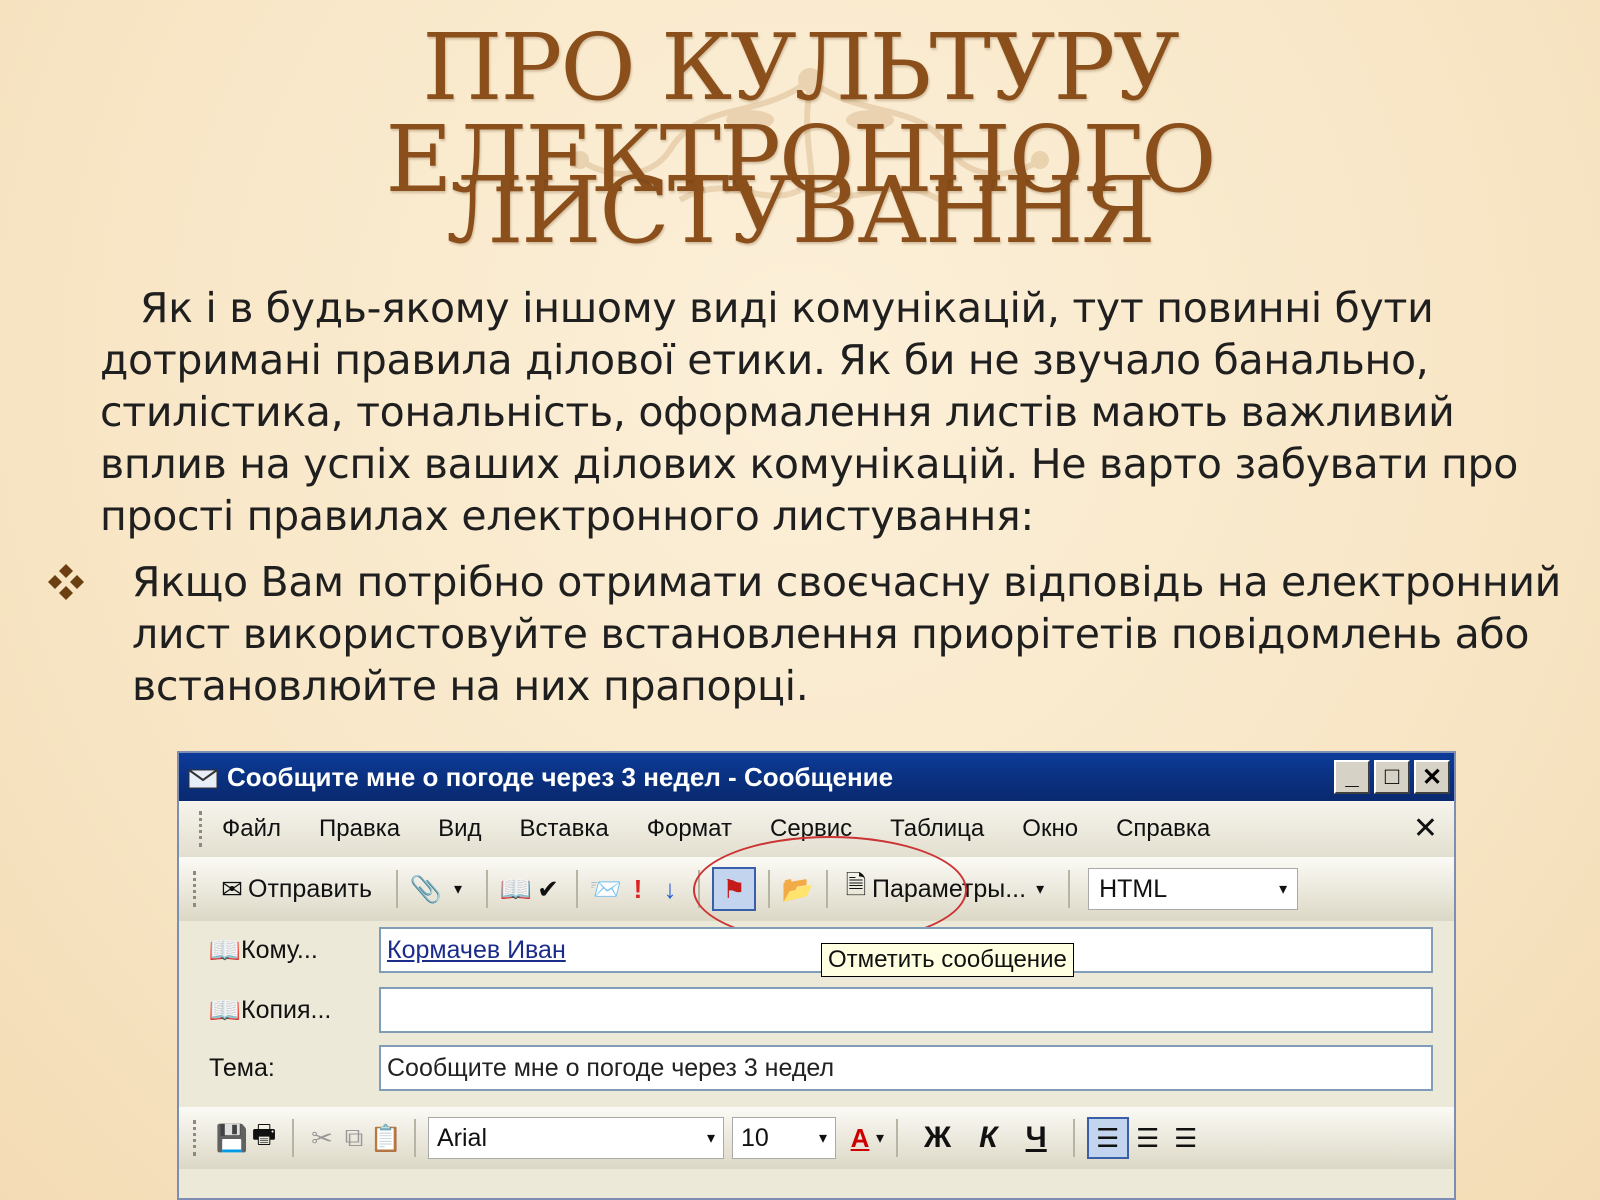 The image size is (1600, 1200). I want to click on menu-view: Вид, so click(459, 829).